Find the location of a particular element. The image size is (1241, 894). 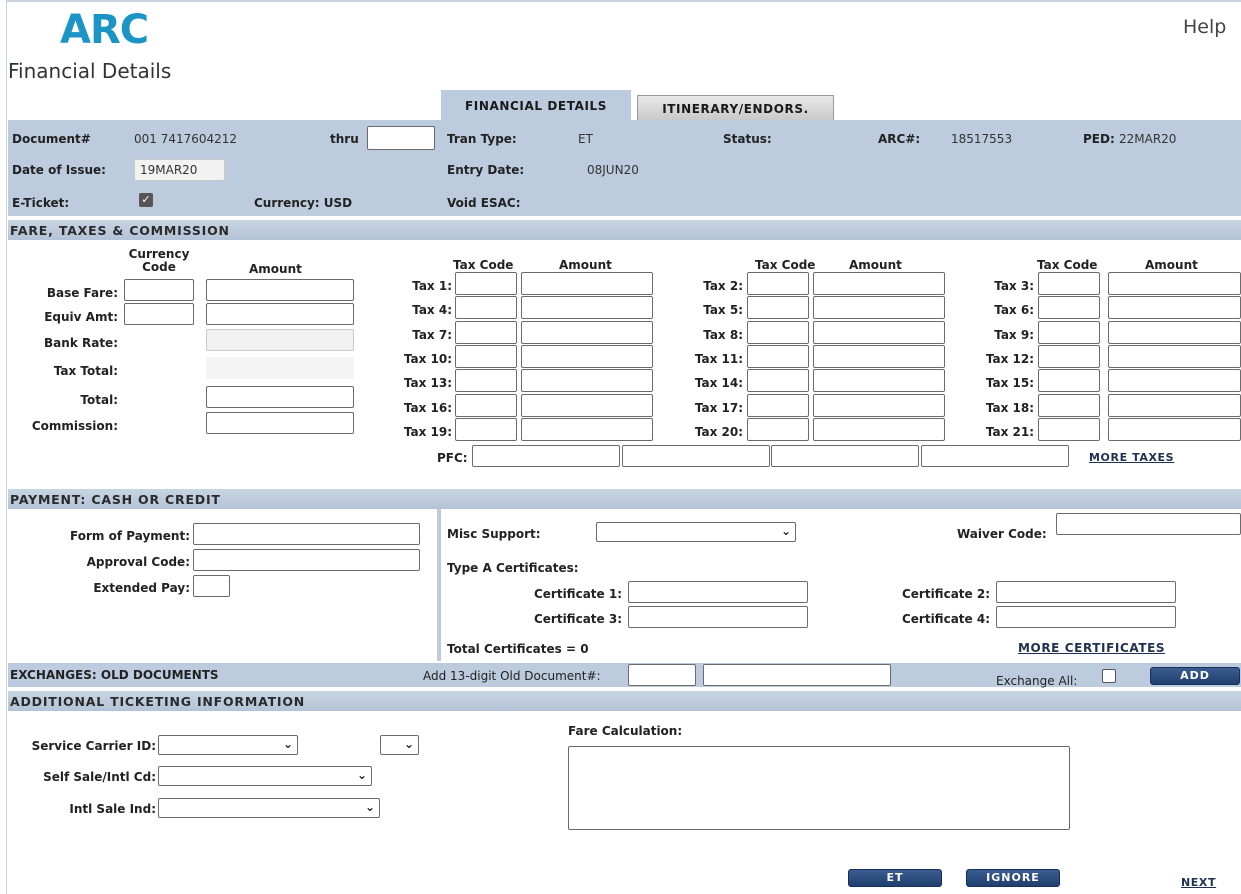

exchange-all-checkbox is located at coordinates (1109, 676).